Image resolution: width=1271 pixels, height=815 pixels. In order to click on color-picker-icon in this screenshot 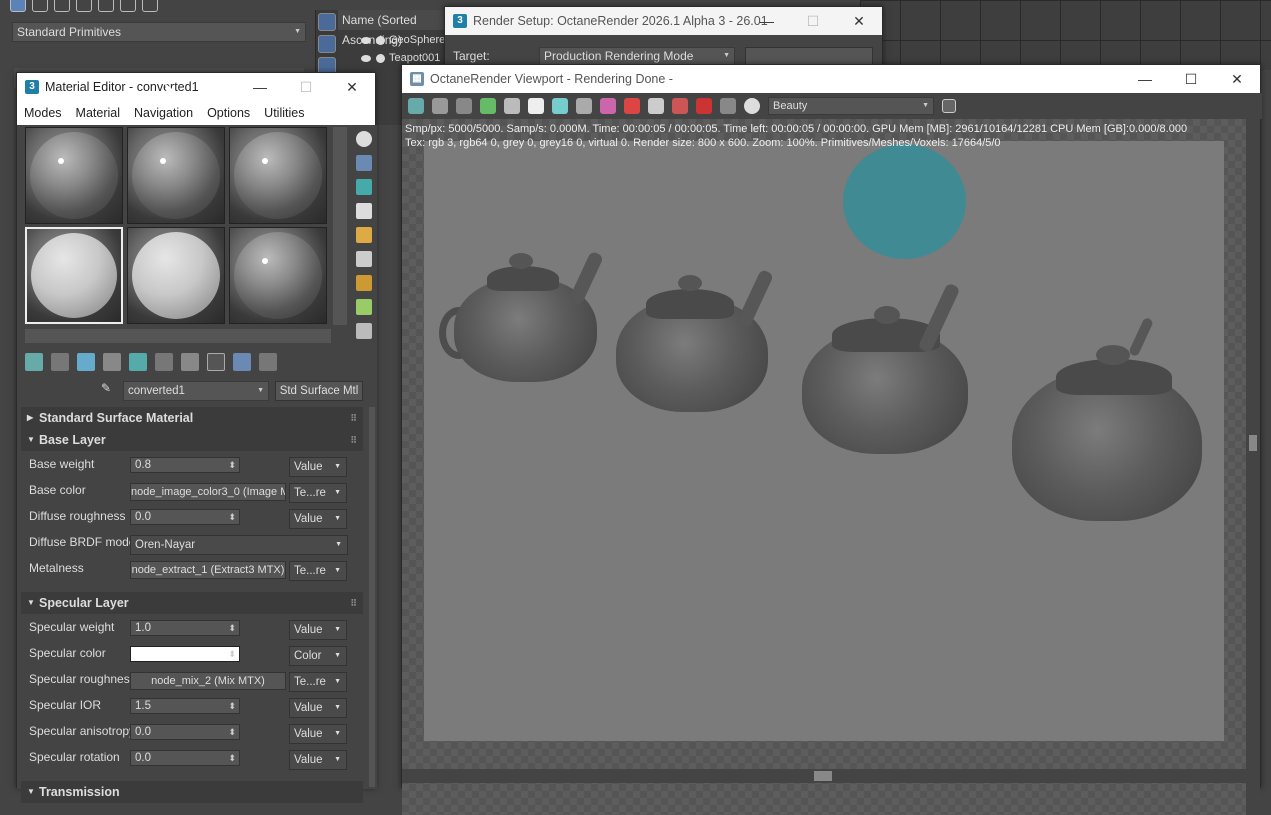, I will do `click(608, 106)`.